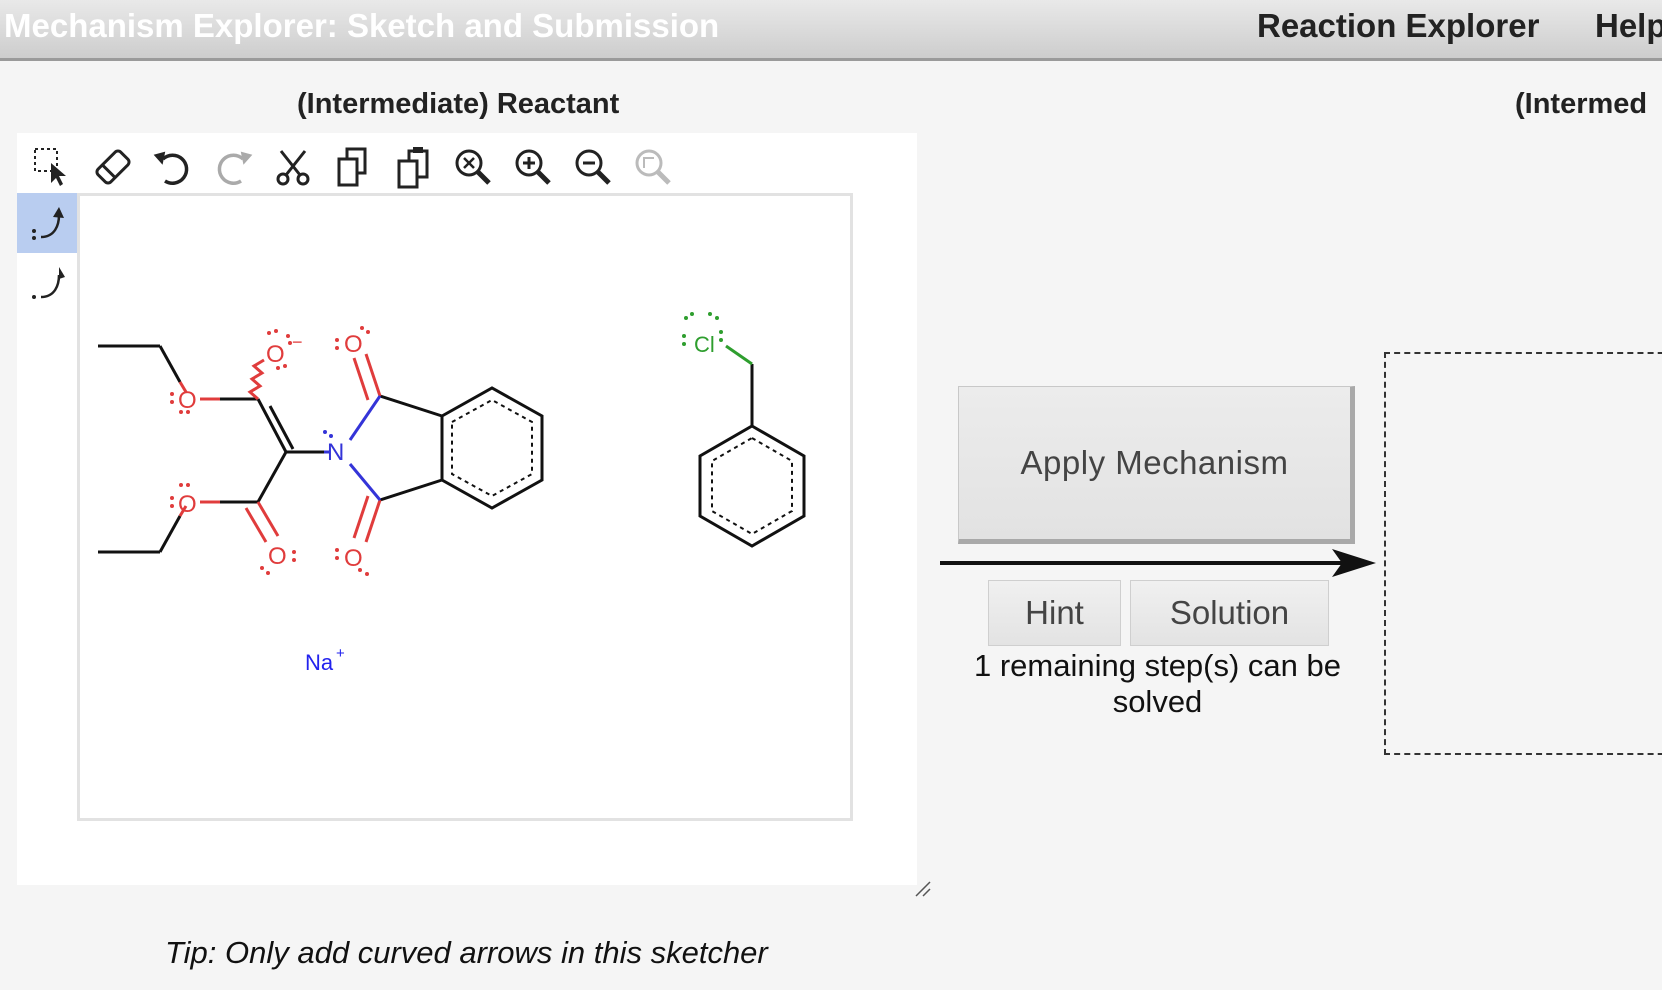 This screenshot has width=1662, height=990. What do you see at coordinates (704, 344) in the screenshot?
I see `atom-cl: Cl` at bounding box center [704, 344].